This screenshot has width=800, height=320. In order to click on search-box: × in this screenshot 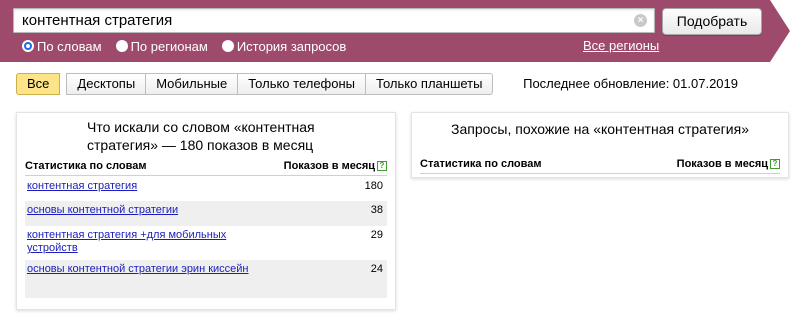, I will do `click(334, 20)`.